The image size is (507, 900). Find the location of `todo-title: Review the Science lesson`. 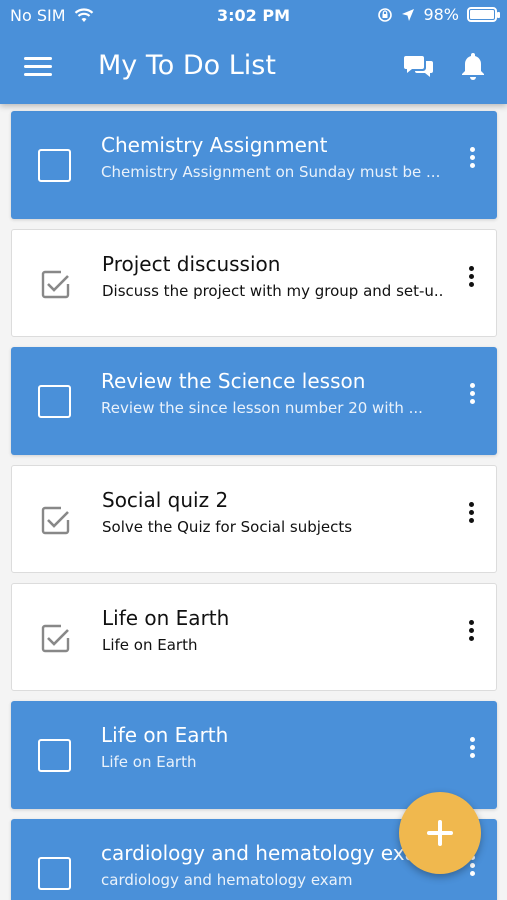

todo-title: Review the Science lesson is located at coordinates (233, 381).